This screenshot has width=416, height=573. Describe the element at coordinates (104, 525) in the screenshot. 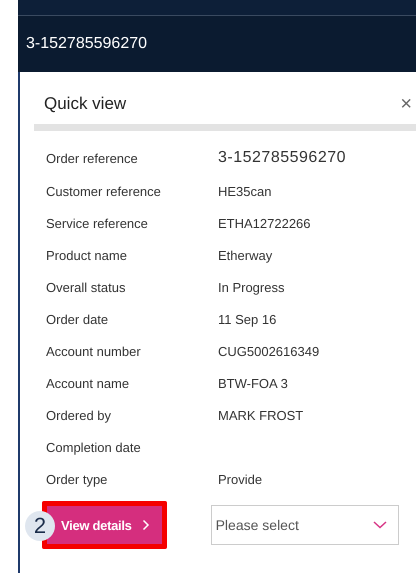

I see `view-details-button: View details` at that location.